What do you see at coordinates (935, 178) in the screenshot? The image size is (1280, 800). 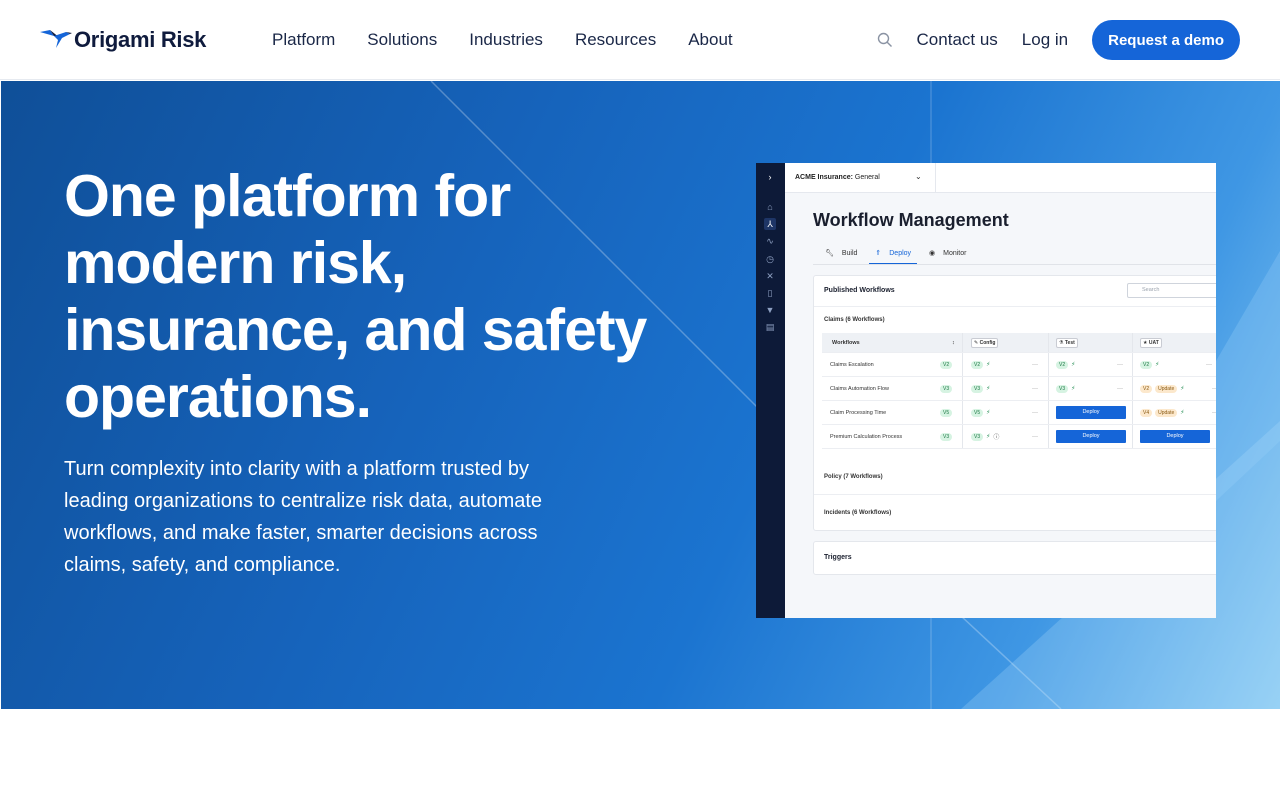 I see `topbar-divider` at bounding box center [935, 178].